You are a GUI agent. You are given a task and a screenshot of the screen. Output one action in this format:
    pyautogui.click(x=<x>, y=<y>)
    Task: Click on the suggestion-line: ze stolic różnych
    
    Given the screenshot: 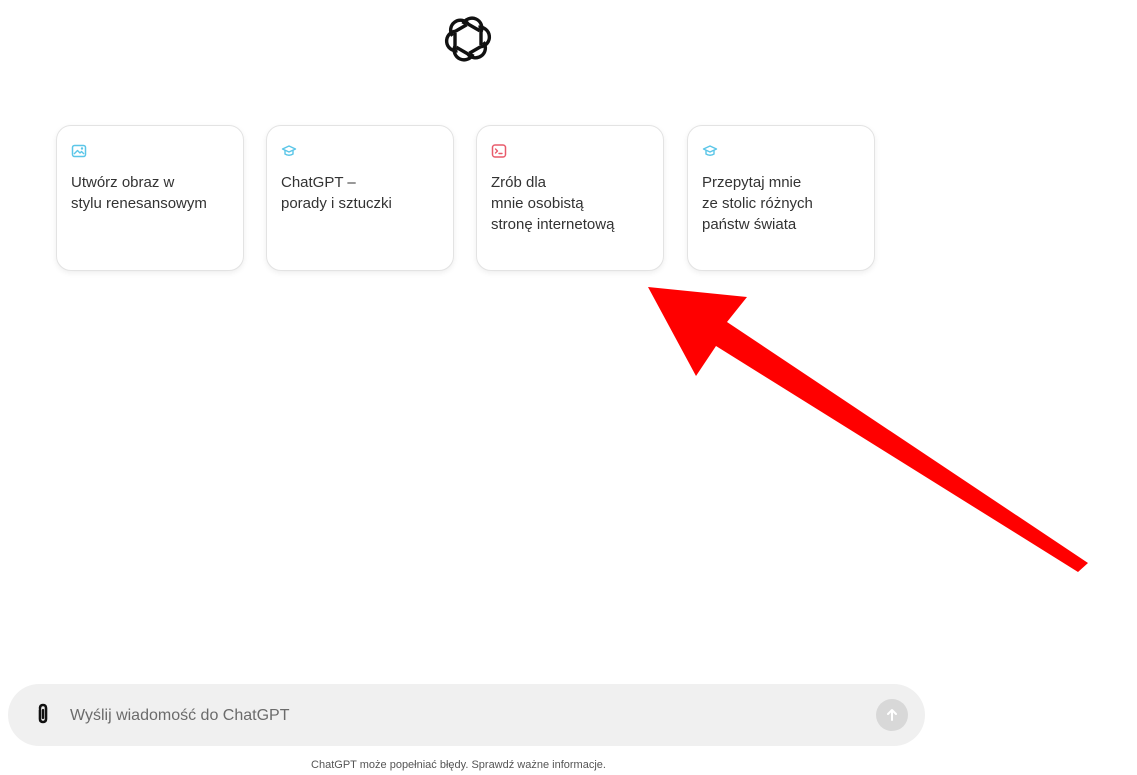 What is the action you would take?
    pyautogui.click(x=757, y=203)
    